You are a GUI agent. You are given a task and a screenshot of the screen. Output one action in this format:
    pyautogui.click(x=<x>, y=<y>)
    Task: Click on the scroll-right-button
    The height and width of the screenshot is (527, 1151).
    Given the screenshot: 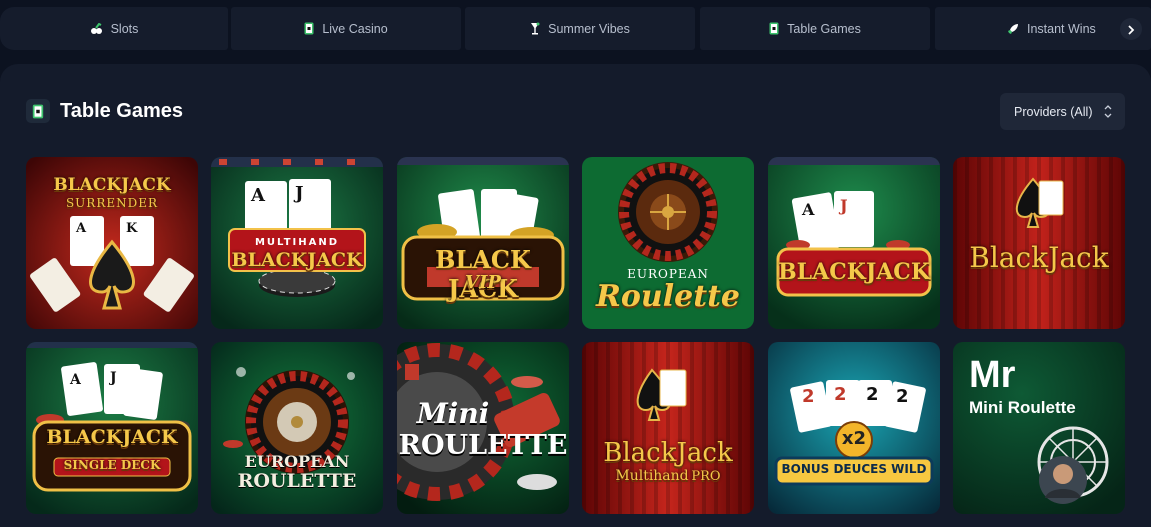 What is the action you would take?
    pyautogui.click(x=1131, y=29)
    